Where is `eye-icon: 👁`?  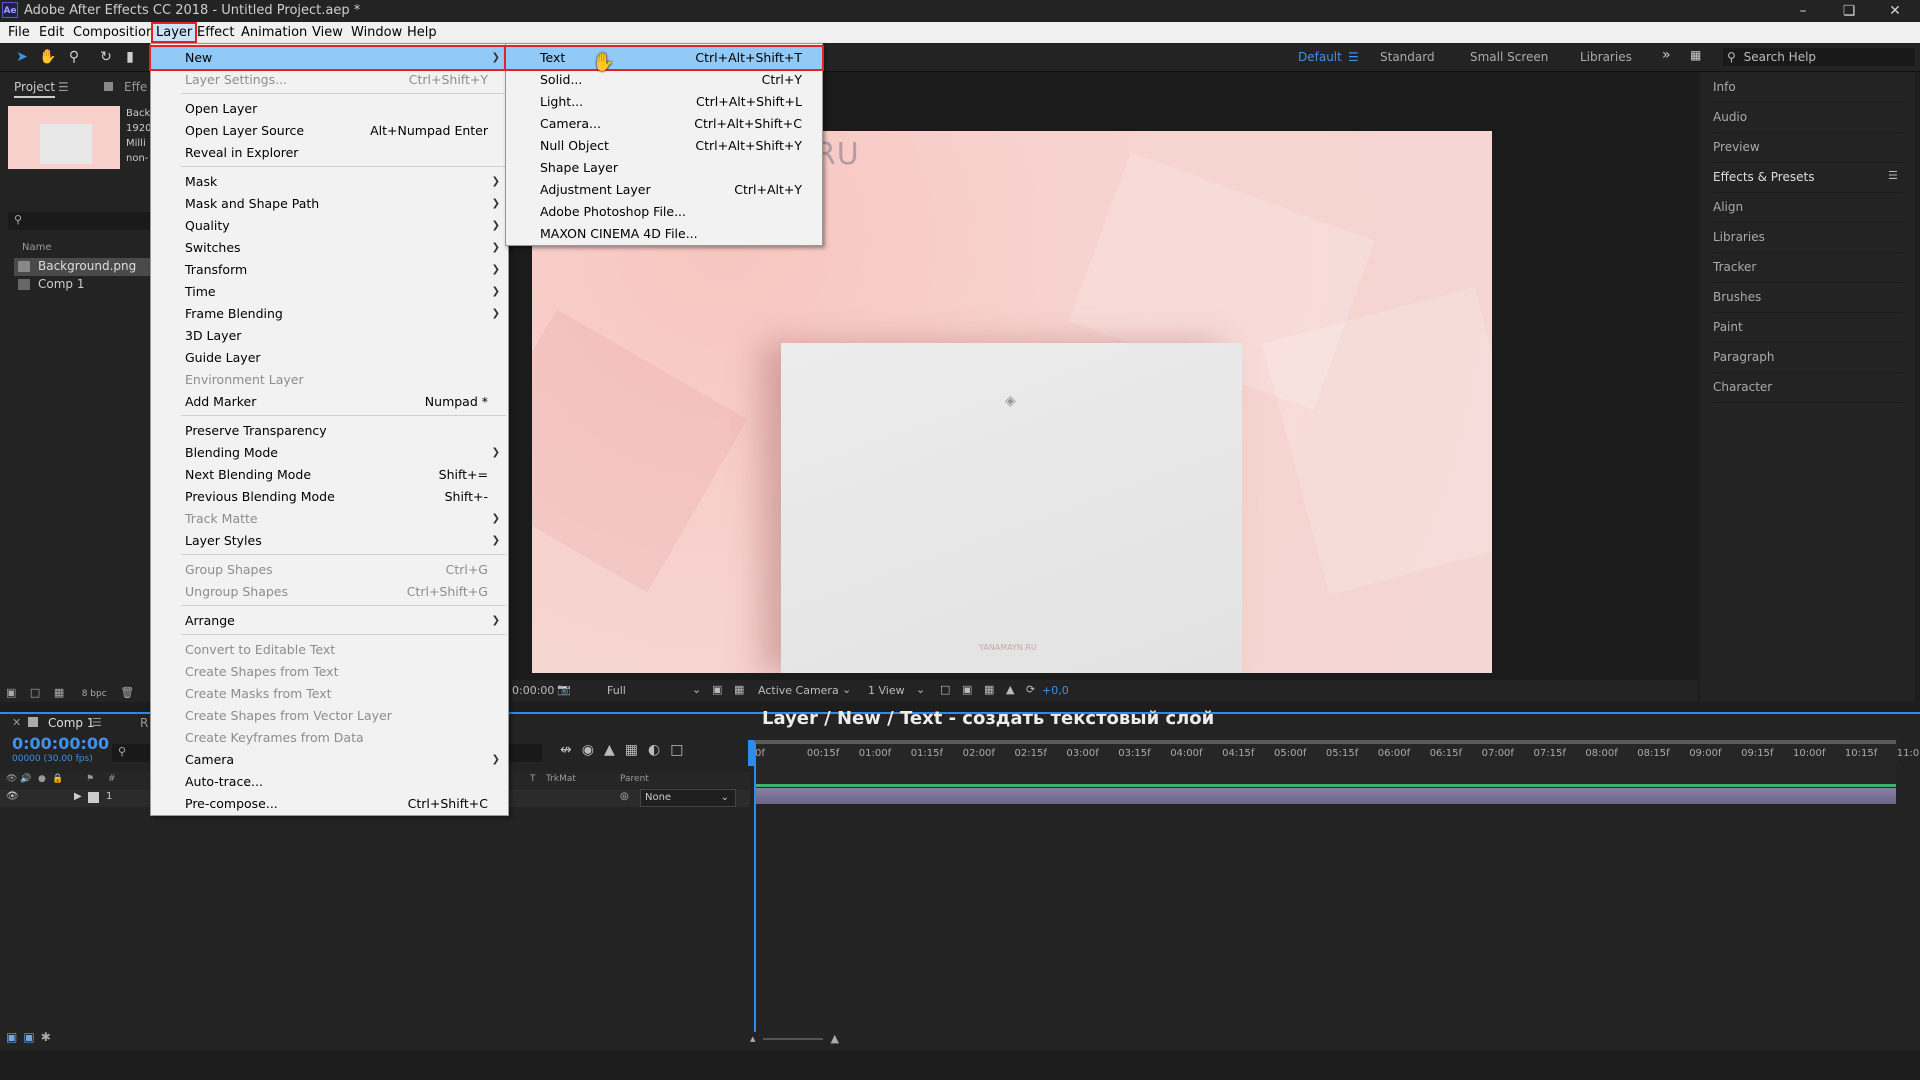 eye-icon: 👁 is located at coordinates (11, 779).